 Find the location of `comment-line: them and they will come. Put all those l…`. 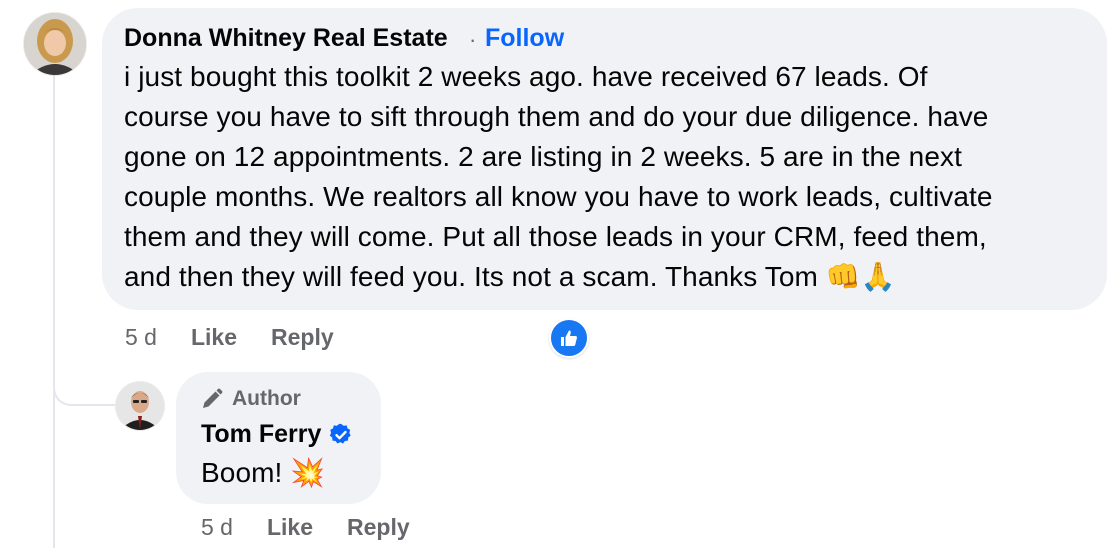

comment-line: them and they will come. Put all those l… is located at coordinates (555, 236).